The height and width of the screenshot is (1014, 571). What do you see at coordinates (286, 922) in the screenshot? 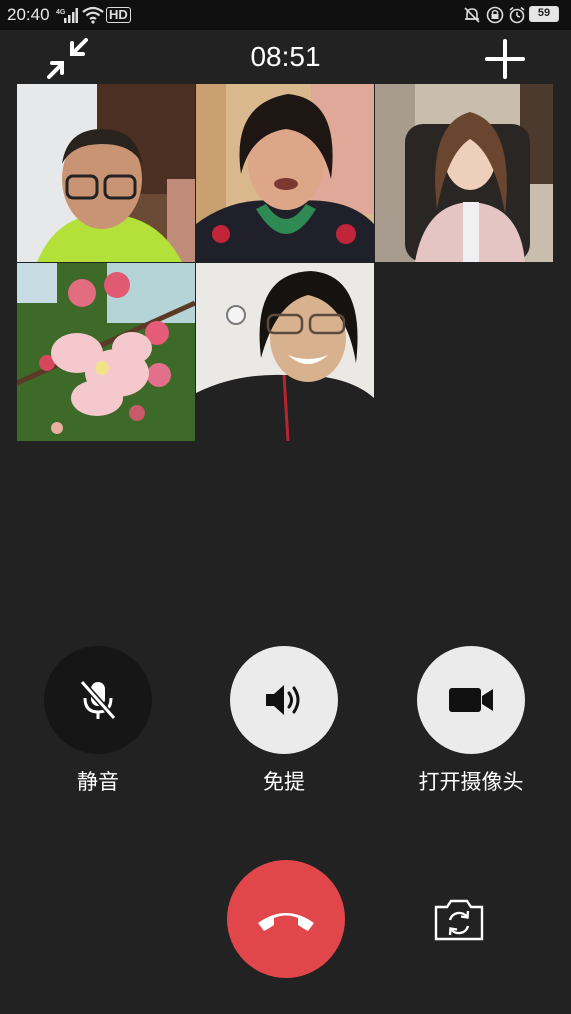
I see `end-call-icon` at bounding box center [286, 922].